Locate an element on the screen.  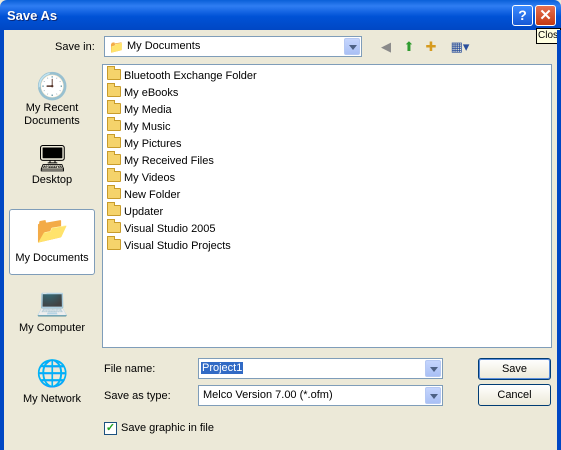
my-documents-icon: 📂 is located at coordinates (52, 230).